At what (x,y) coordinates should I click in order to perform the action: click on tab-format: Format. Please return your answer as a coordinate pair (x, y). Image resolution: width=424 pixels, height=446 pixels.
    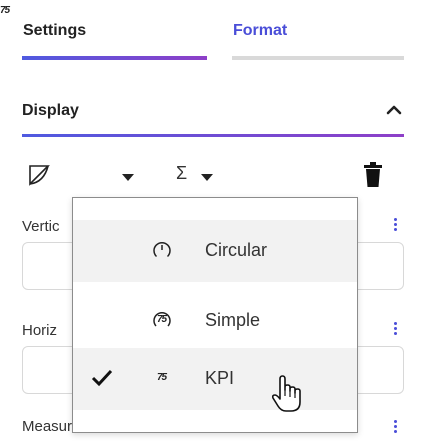
    Looking at the image, I should click on (260, 31).